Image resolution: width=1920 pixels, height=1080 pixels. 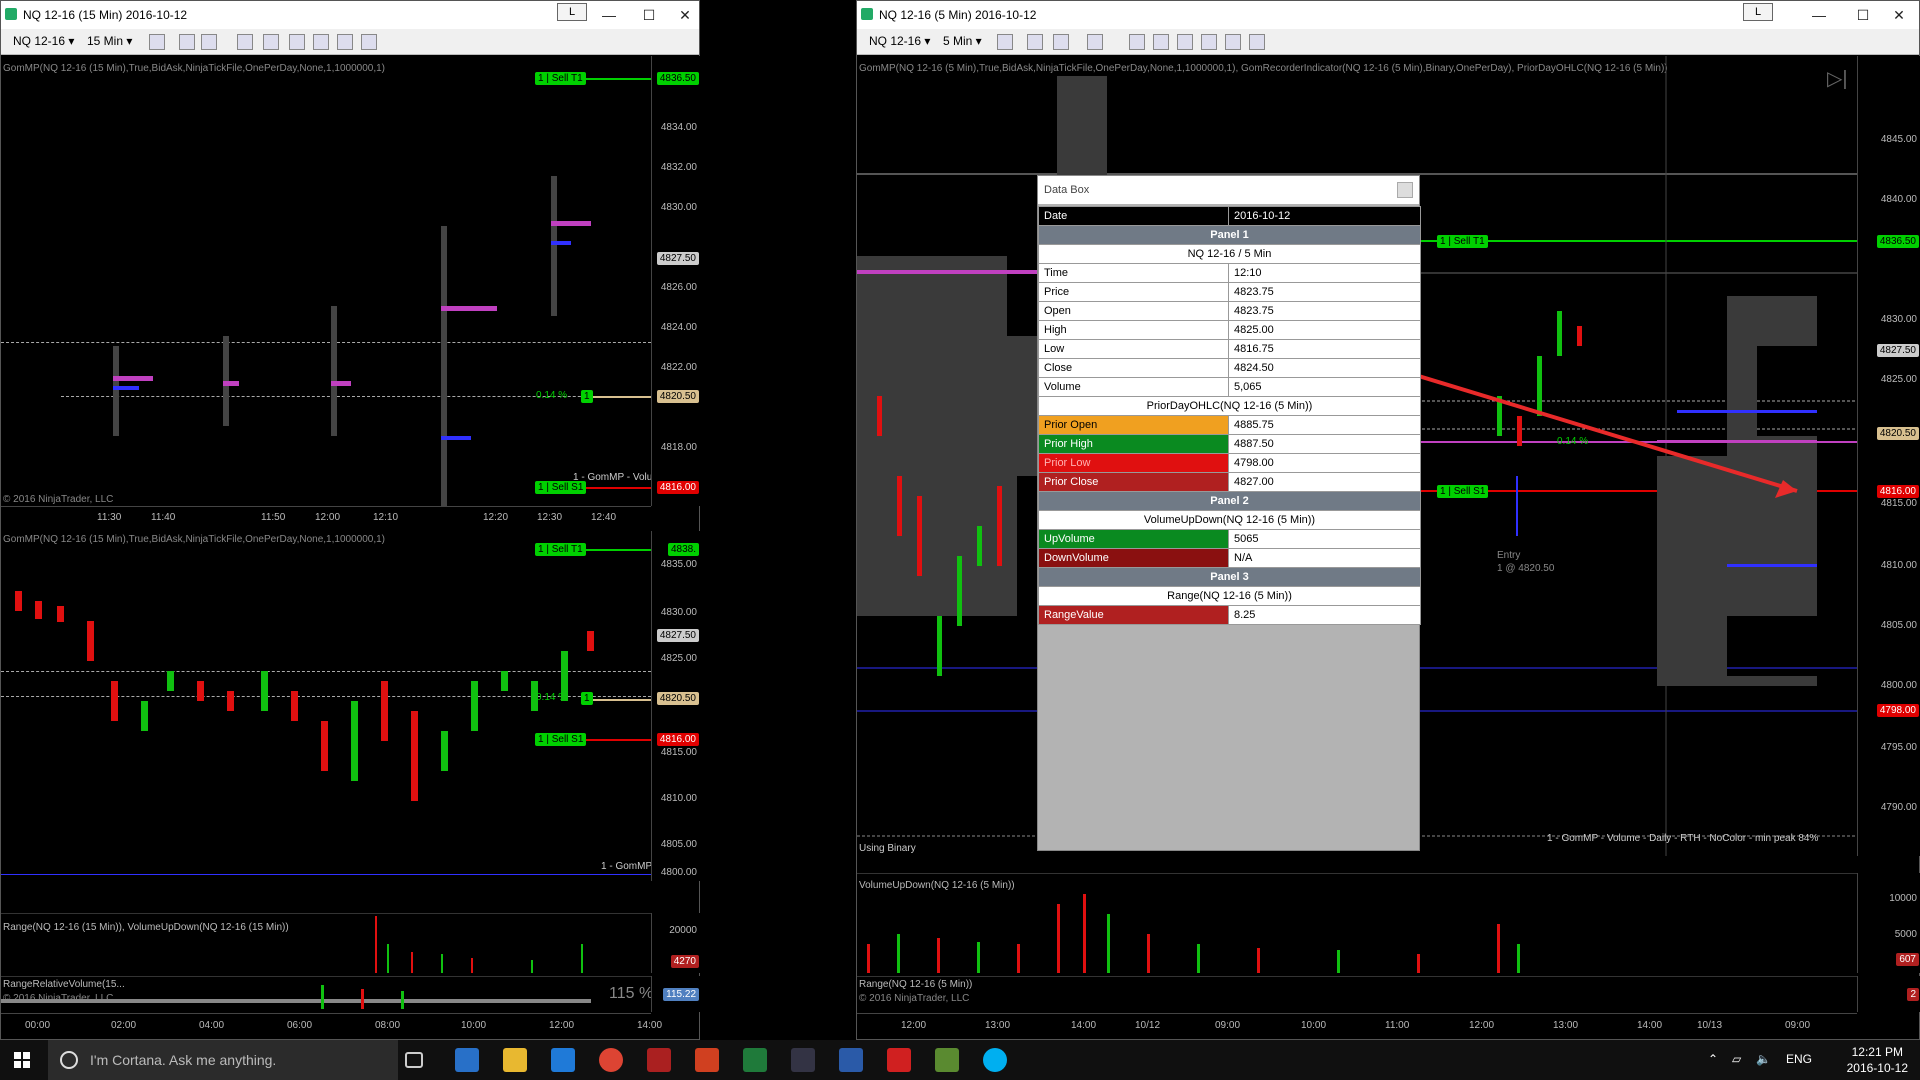 I want to click on word-icon, so click(x=851, y=1060).